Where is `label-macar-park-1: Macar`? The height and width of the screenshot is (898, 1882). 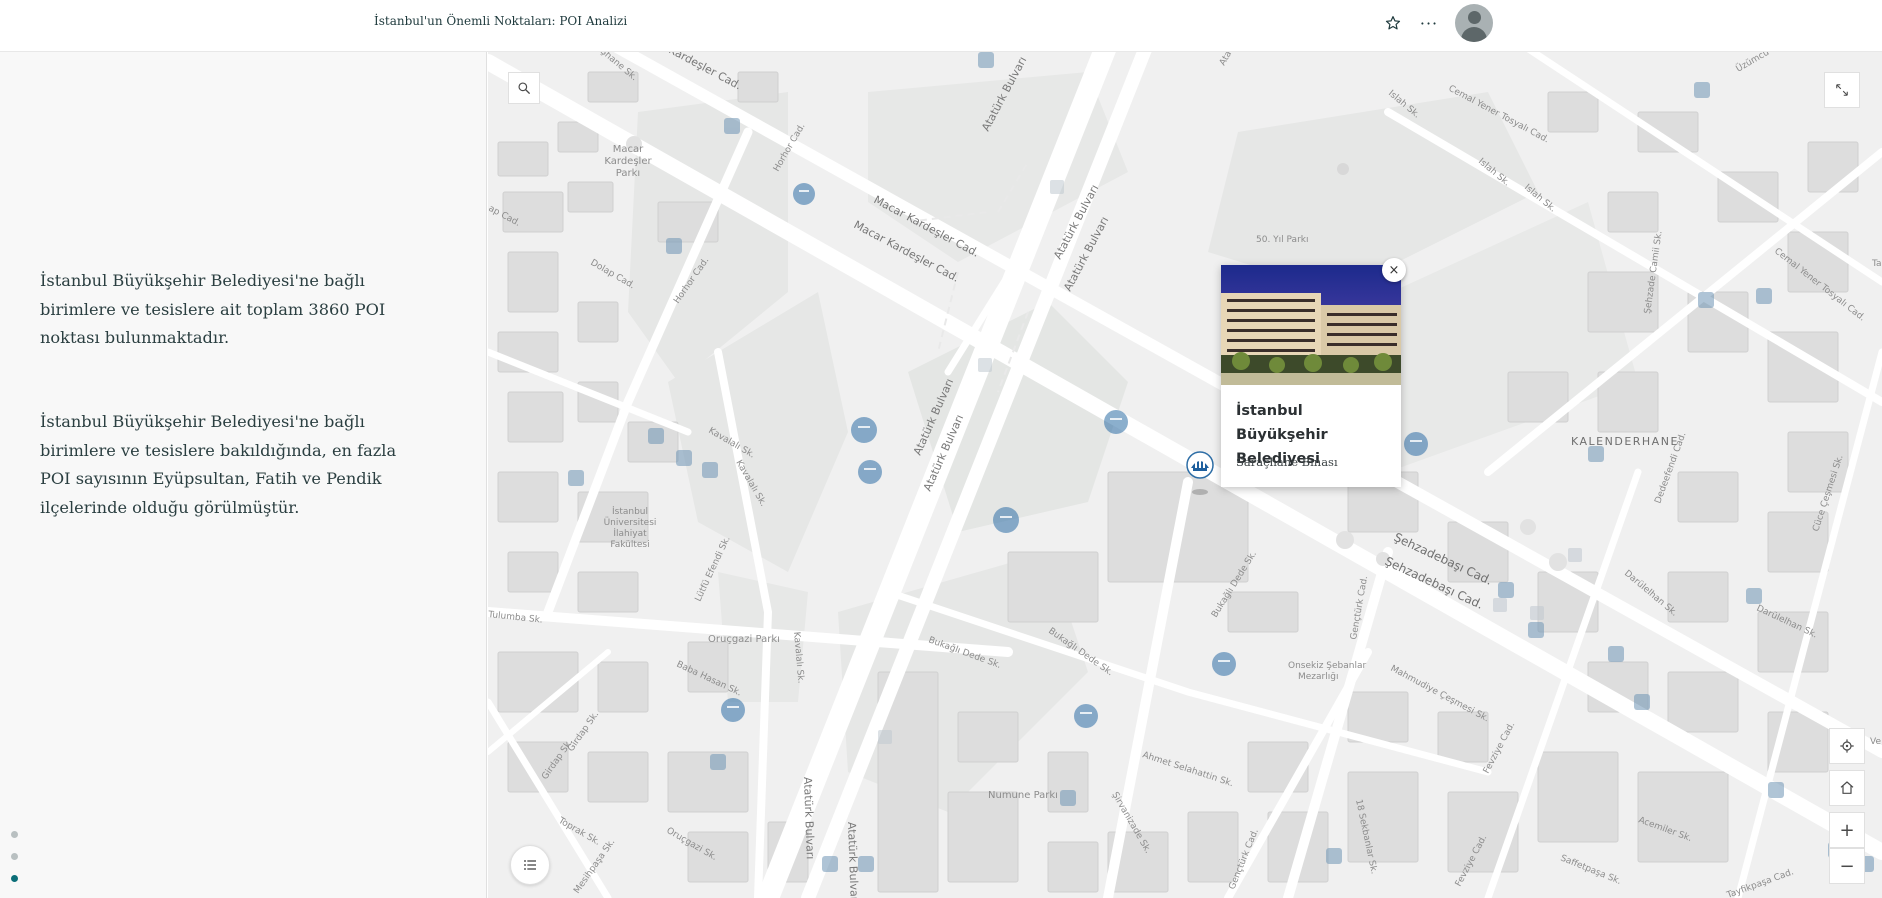
label-macar-park-1: Macar is located at coordinates (628, 149).